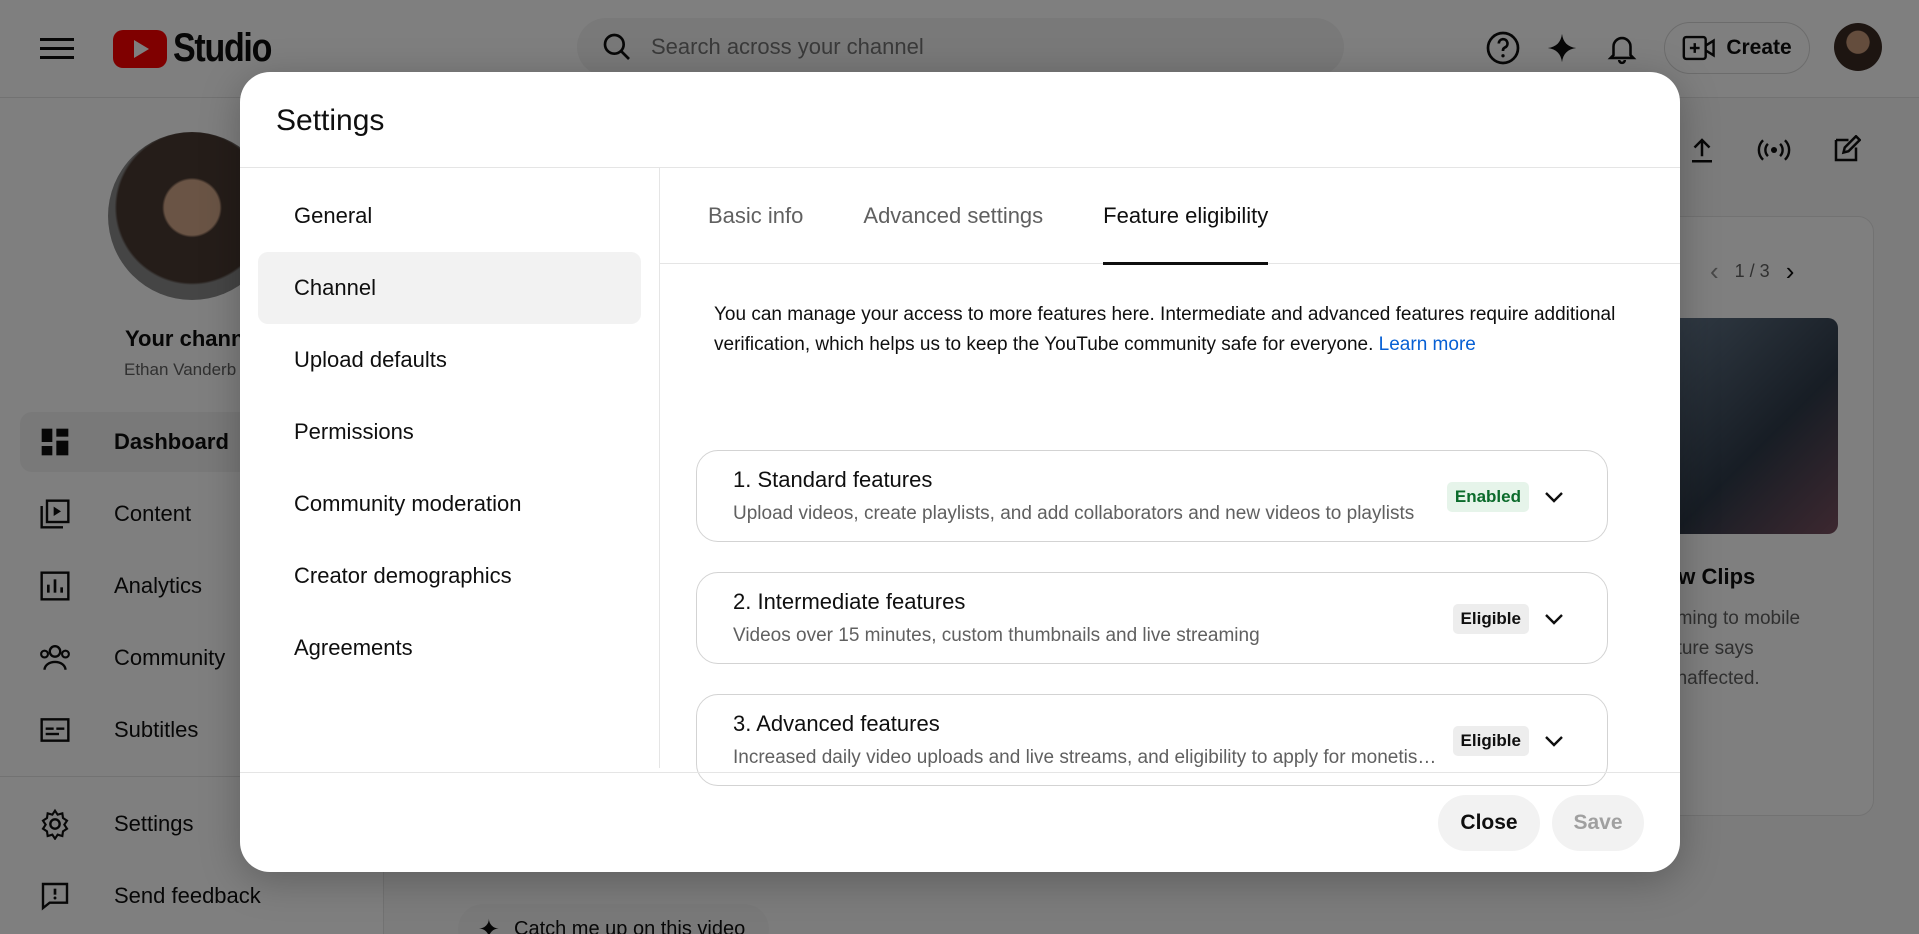 Image resolution: width=1919 pixels, height=934 pixels. I want to click on feature-title: 3. Advanced features, so click(836, 723).